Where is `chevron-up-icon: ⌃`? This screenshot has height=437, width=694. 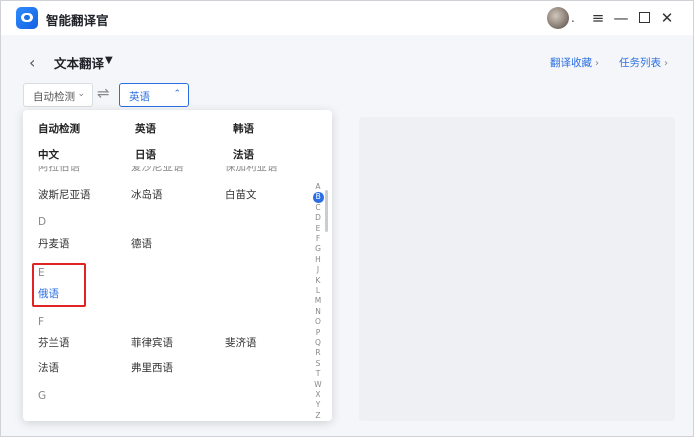 chevron-up-icon: ⌃ is located at coordinates (177, 94).